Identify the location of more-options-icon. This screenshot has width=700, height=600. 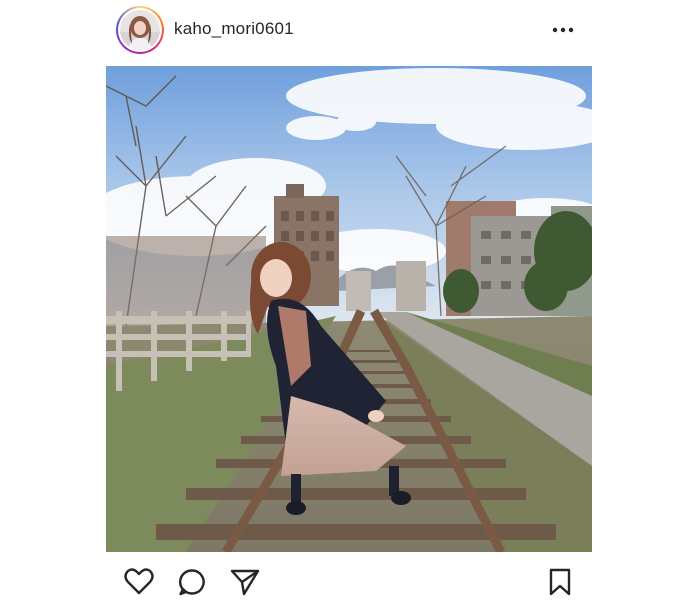
(563, 30).